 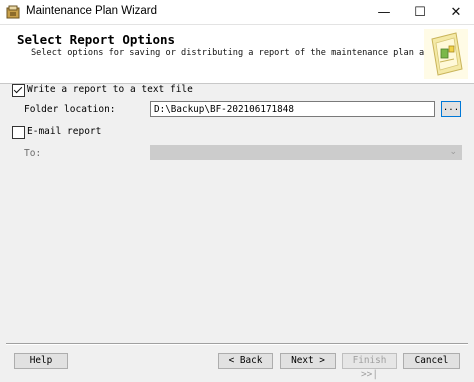 I want to click on maintenance-wizard-app-icon, so click(x=13, y=12).